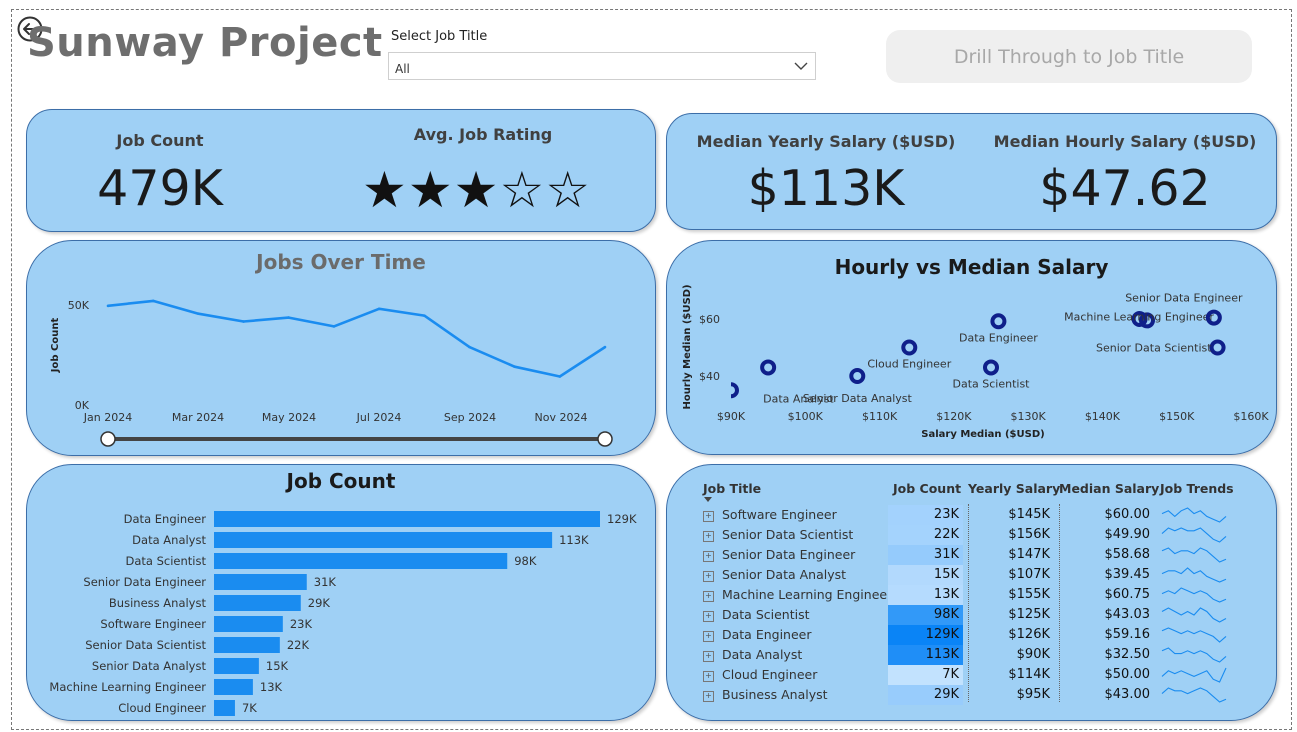 The height and width of the screenshot is (732, 1297). I want to click on bar-category-label: Software Engineer, so click(153, 624).